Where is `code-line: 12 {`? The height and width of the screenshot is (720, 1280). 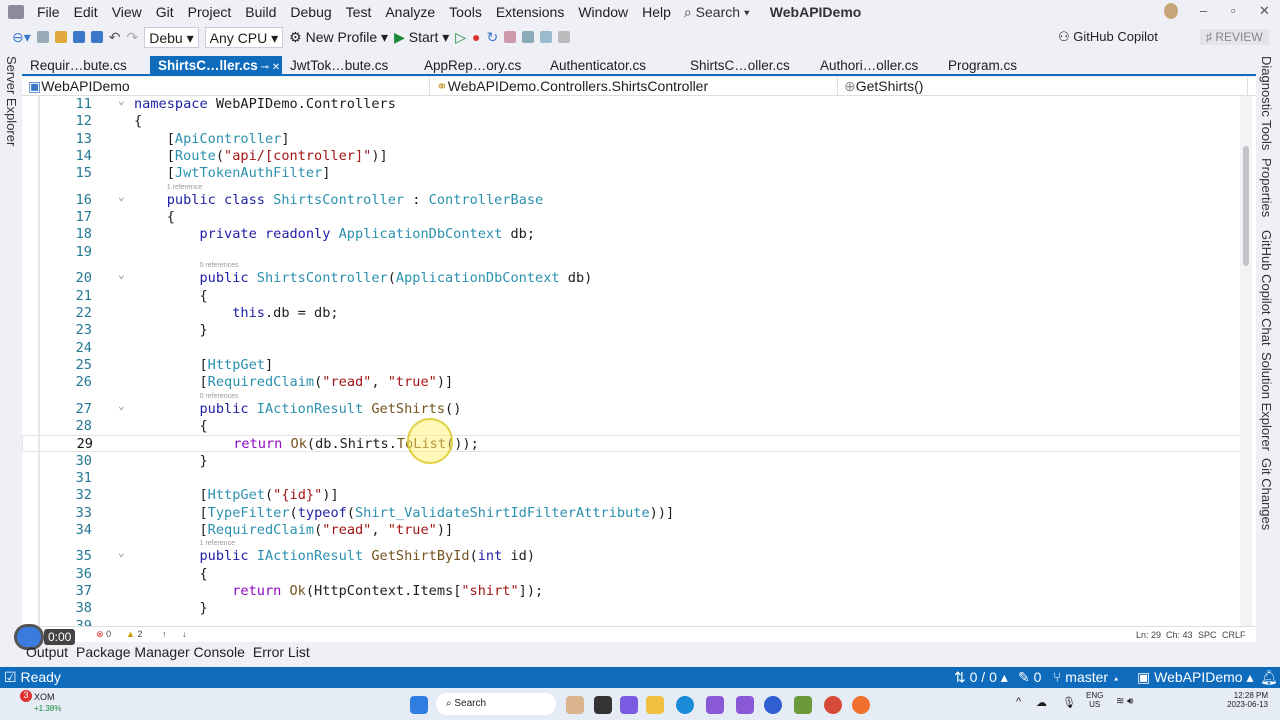
code-line: 12 { is located at coordinates (632, 121).